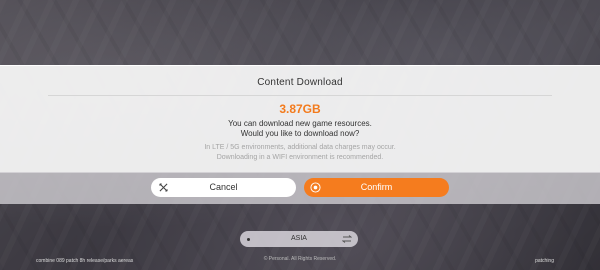  What do you see at coordinates (300, 109) in the screenshot?
I see `download-size: 3.87GB` at bounding box center [300, 109].